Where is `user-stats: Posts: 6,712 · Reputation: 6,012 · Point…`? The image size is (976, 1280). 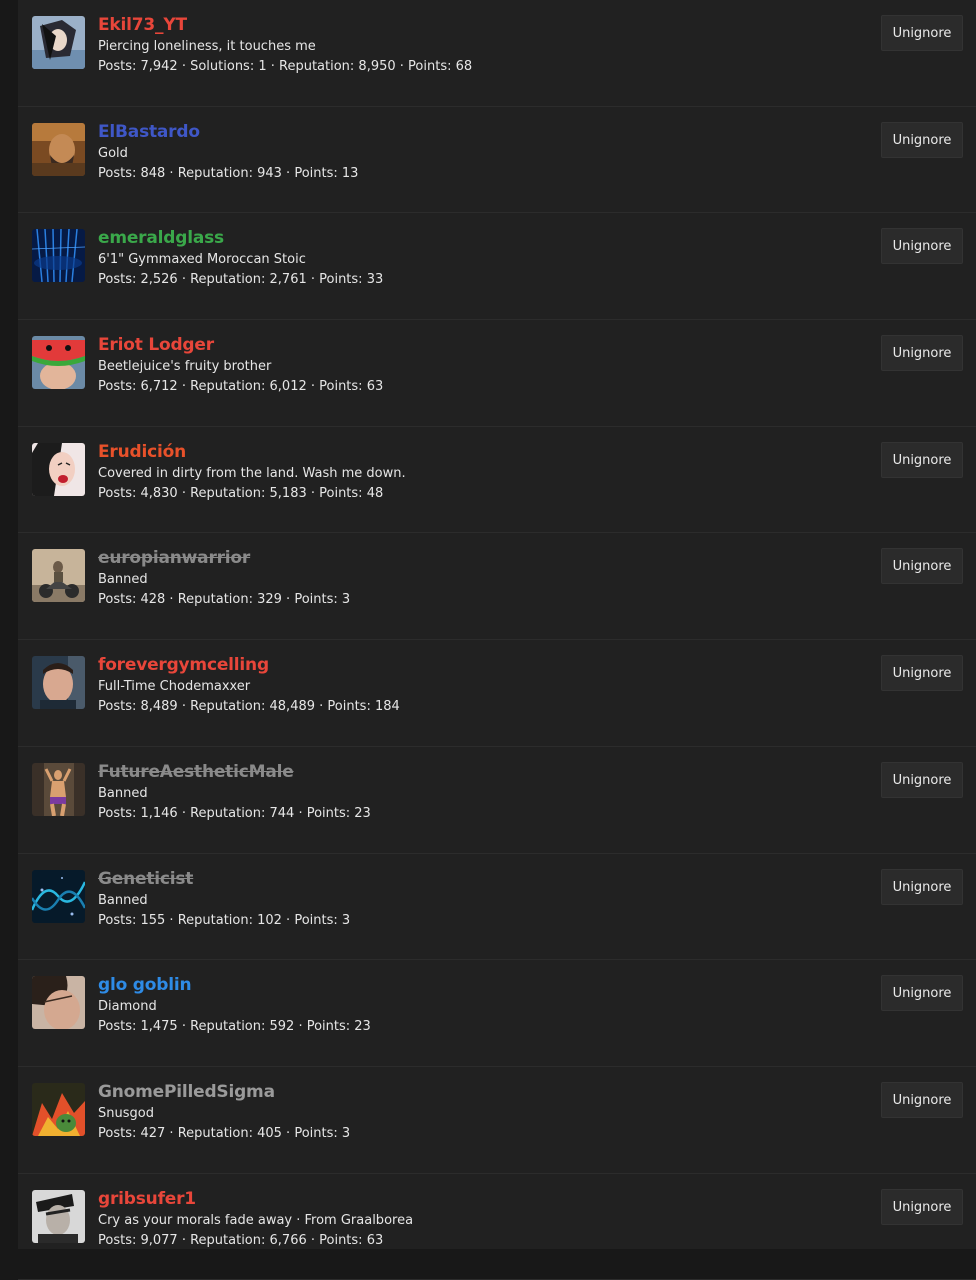 user-stats: Posts: 6,712 · Reputation: 6,012 · Point… is located at coordinates (241, 387).